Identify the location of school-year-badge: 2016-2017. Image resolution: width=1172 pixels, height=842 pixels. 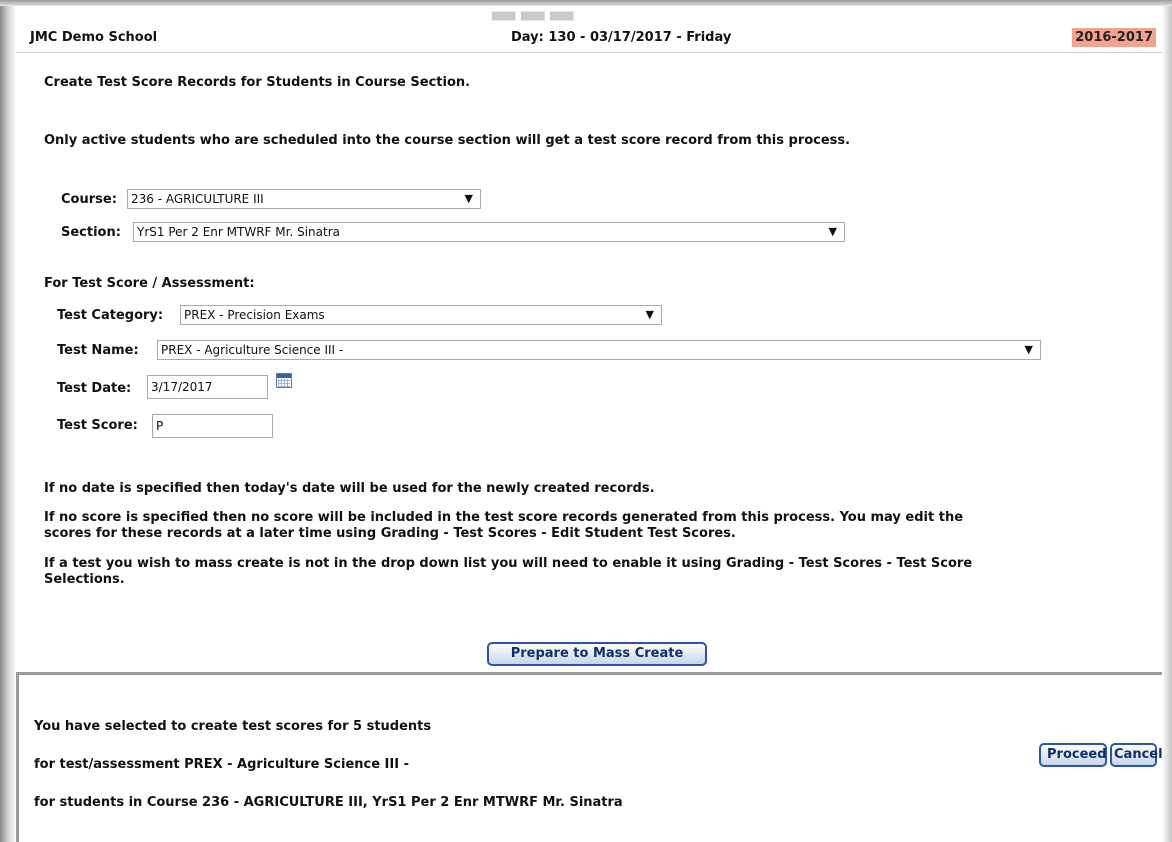
(1114, 37).